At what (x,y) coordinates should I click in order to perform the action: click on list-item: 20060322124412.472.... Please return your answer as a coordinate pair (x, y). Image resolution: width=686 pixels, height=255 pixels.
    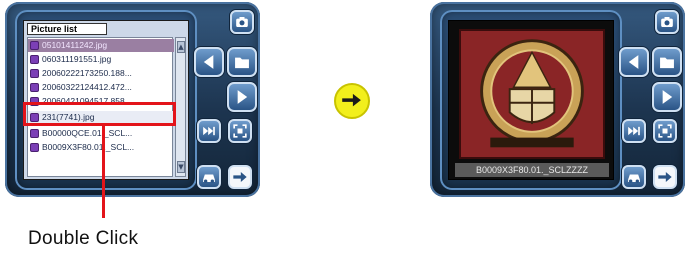
    Looking at the image, I should click on (101, 87).